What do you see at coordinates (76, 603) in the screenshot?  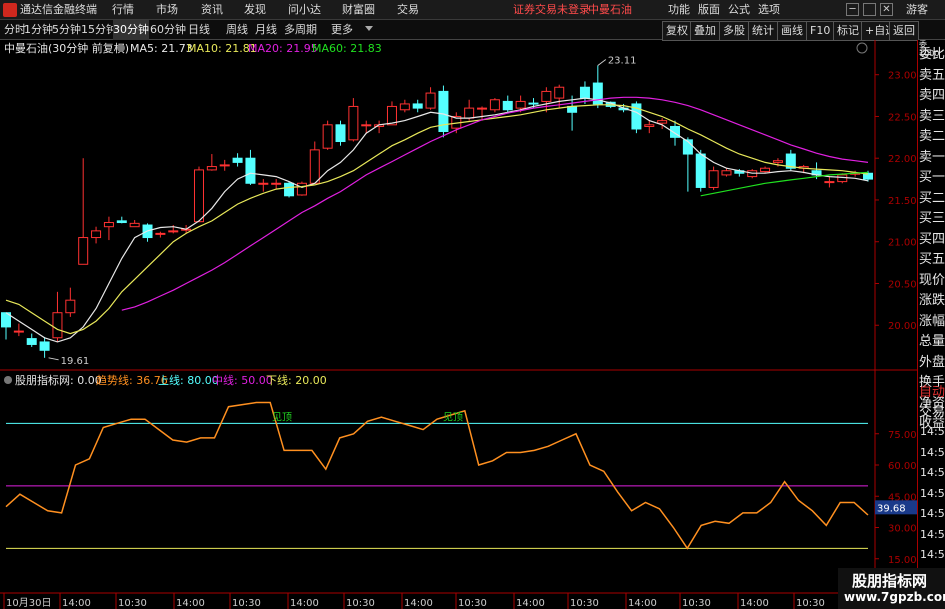 I see `x-axis-label-1: 14:00` at bounding box center [76, 603].